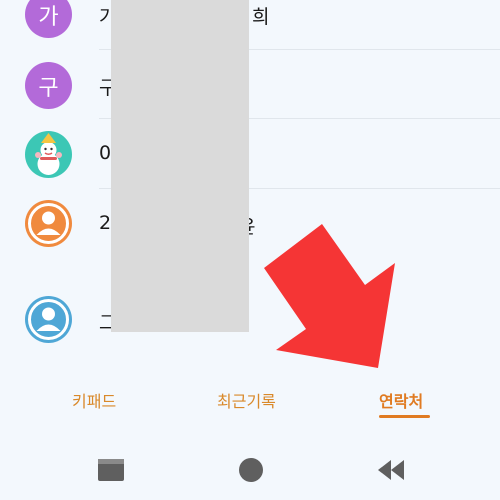  What do you see at coordinates (105, 223) in the screenshot?
I see `contact-name: 2` at bounding box center [105, 223].